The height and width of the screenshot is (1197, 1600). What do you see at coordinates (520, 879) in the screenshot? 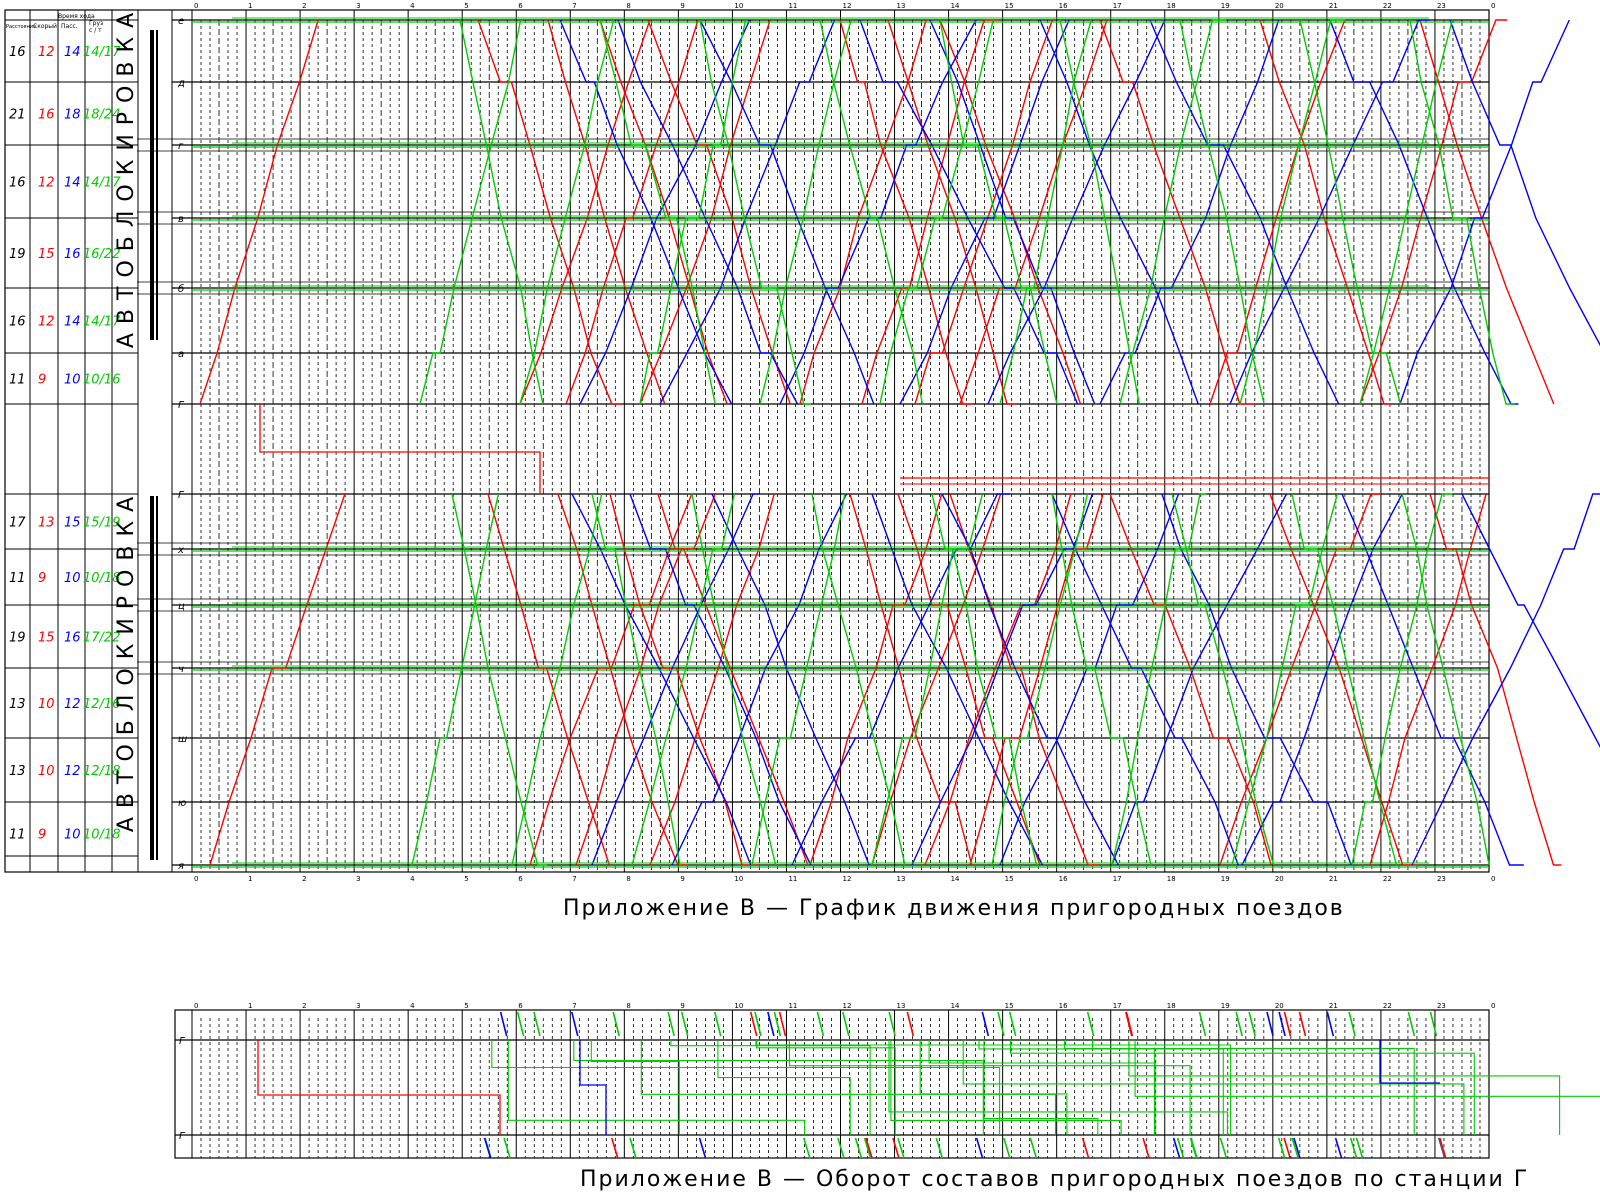
I see `hour-label-bottom: 6` at bounding box center [520, 879].